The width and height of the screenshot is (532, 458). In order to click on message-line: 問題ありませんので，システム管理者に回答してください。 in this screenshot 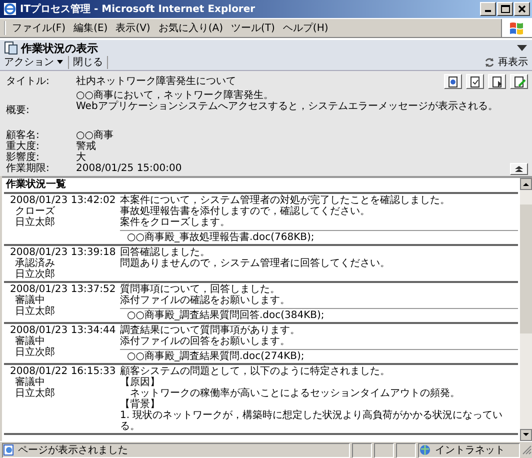, I will do `click(255, 263)`.